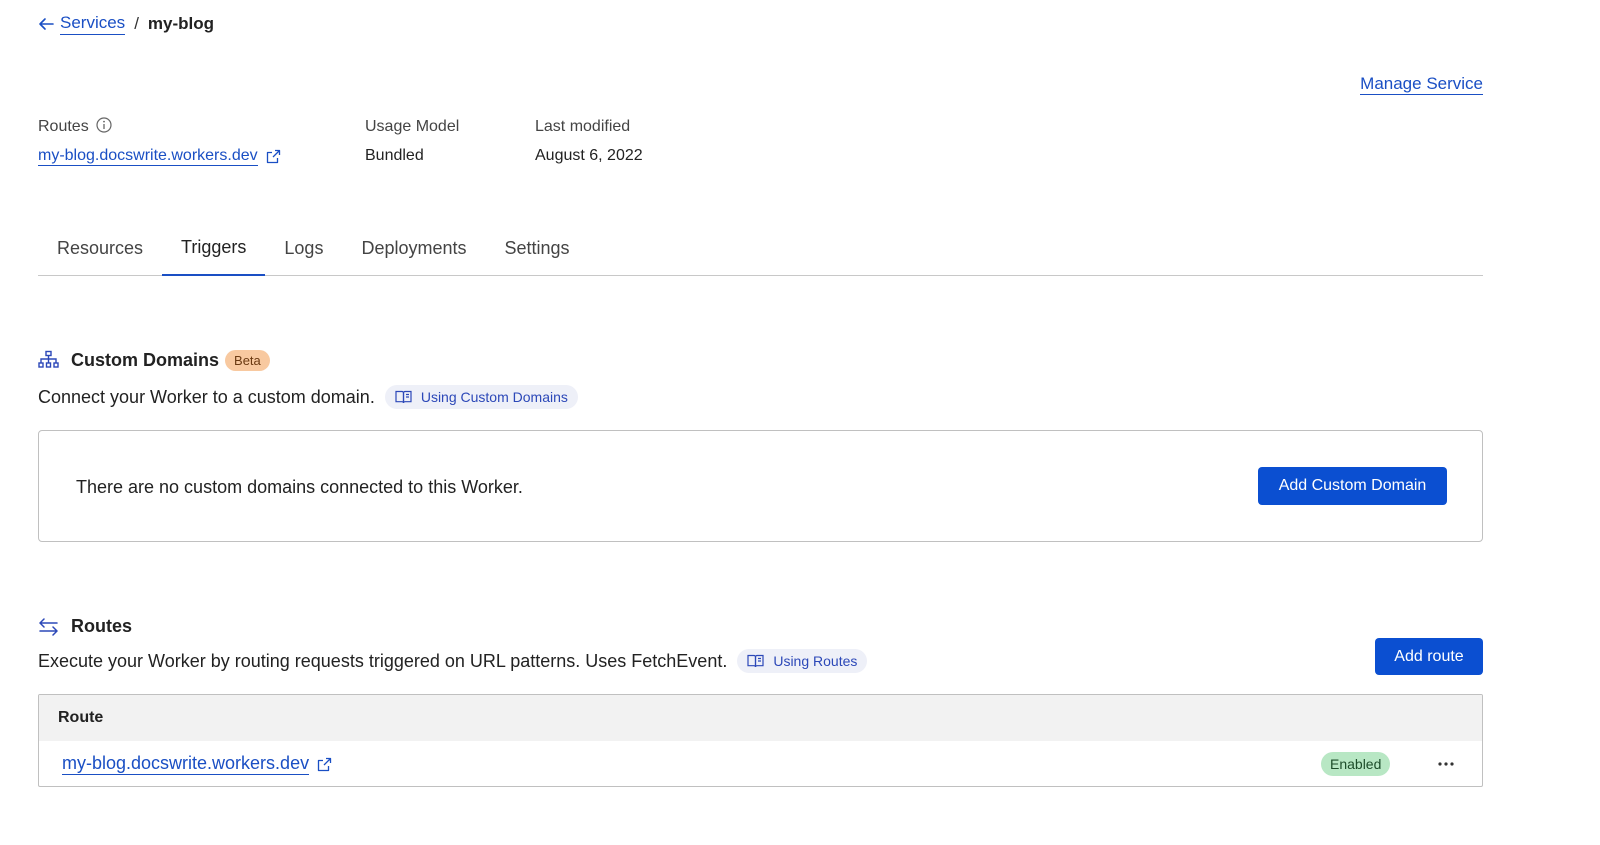 This screenshot has height=845, width=1600. What do you see at coordinates (148, 156) in the screenshot?
I see `routes-value-link: my-blog.docswrite.workers.dev` at bounding box center [148, 156].